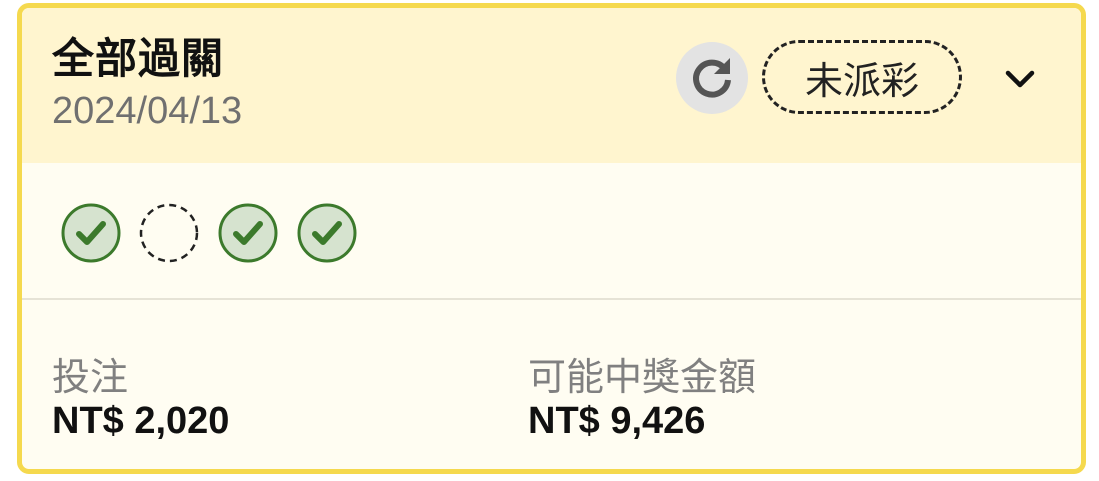 Image resolution: width=1099 pixels, height=481 pixels. I want to click on chevron-down-icon, so click(1020, 79).